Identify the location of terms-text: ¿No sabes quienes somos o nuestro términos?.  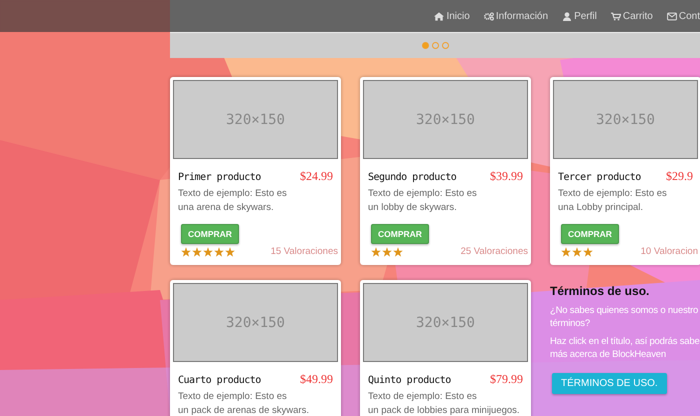
(625, 317).